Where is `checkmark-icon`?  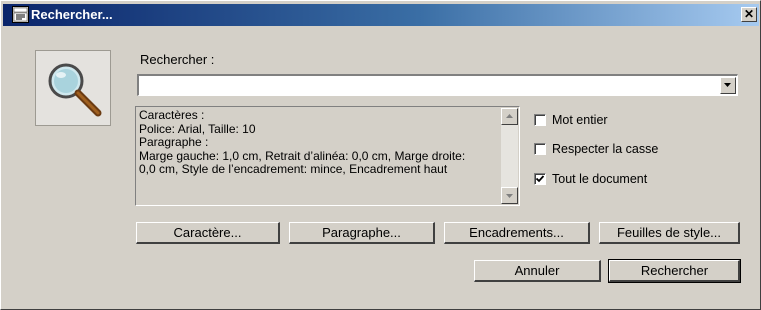 checkmark-icon is located at coordinates (540, 179).